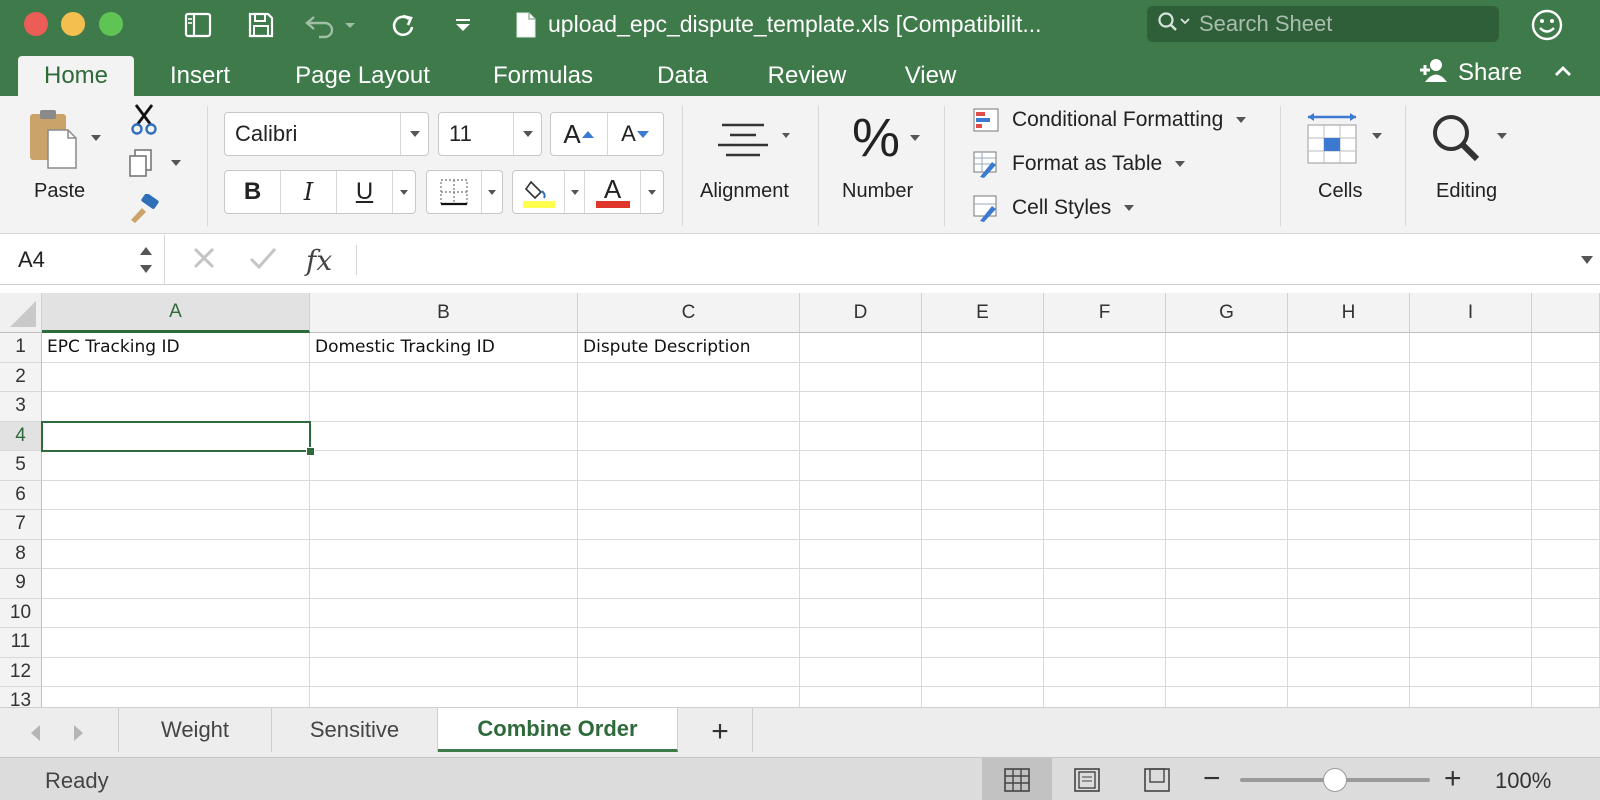  Describe the element at coordinates (543, 76) in the screenshot. I see `tab-formulas: Formulas` at that location.